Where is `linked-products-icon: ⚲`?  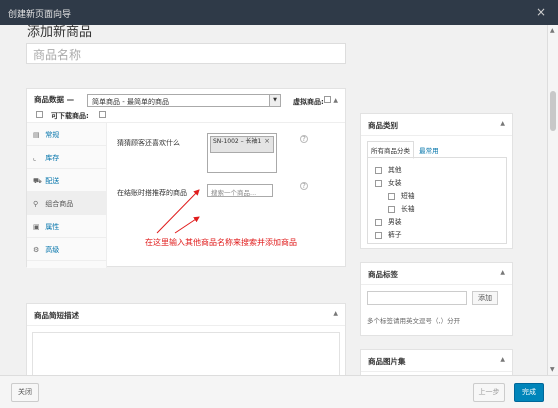
linked-products-icon: ⚲ is located at coordinates (36, 204).